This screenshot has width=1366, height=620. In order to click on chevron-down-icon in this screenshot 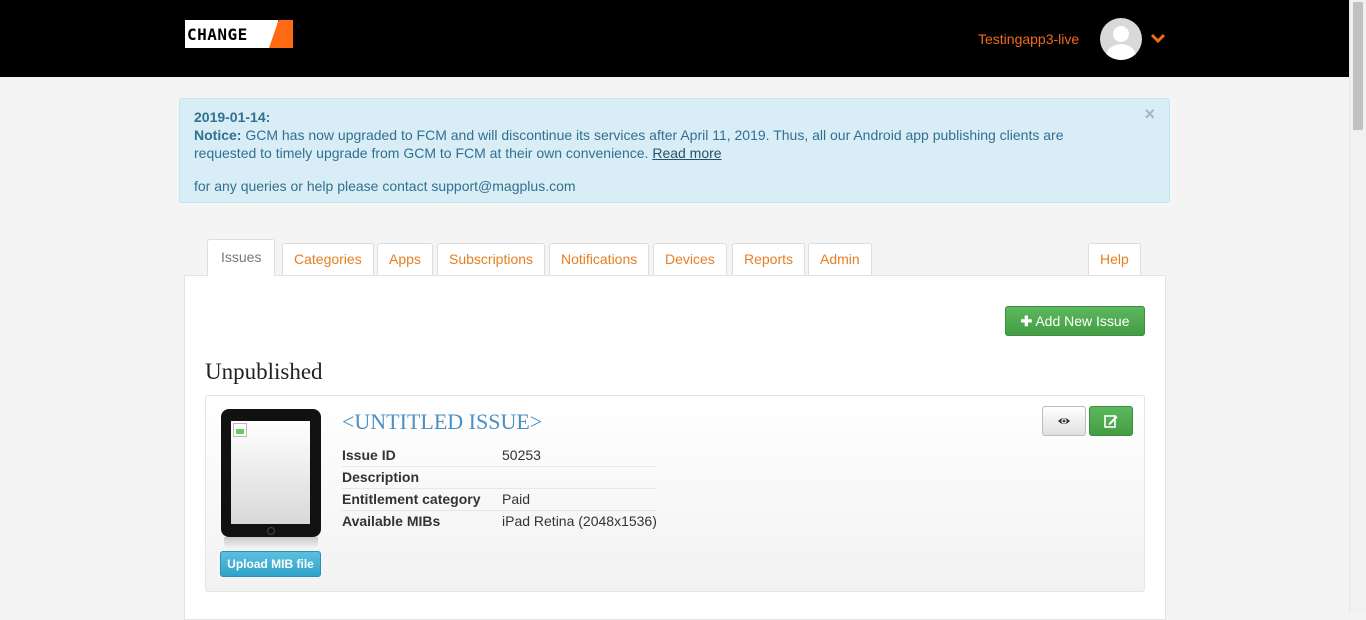, I will do `click(1158, 38)`.